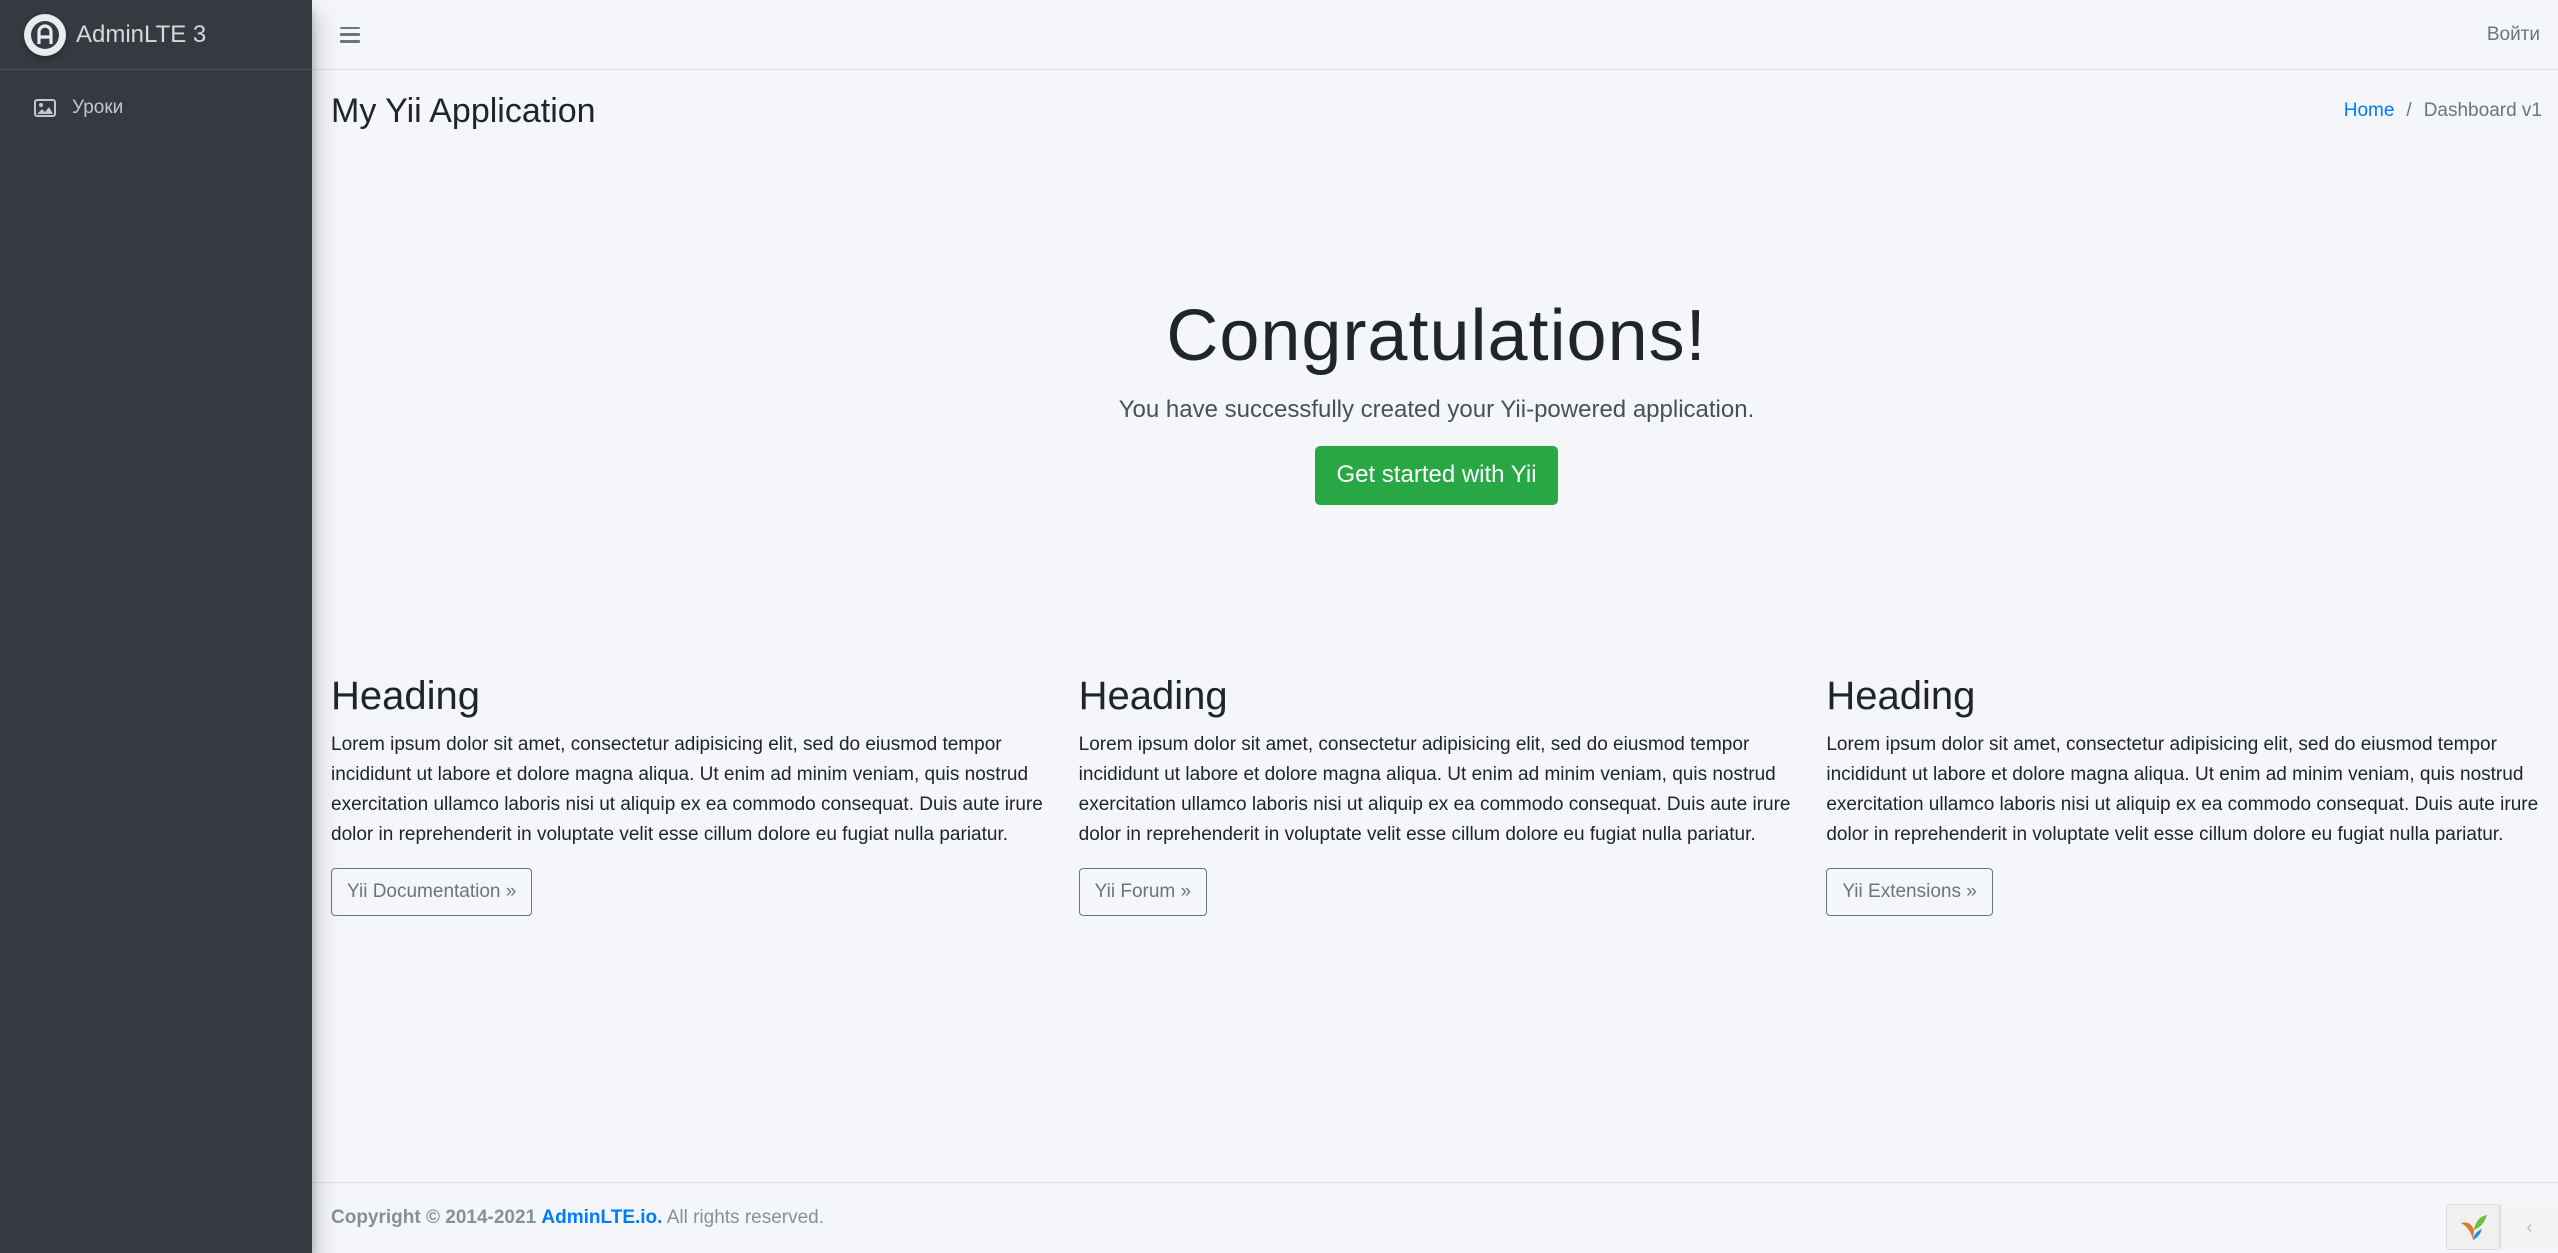 The image size is (2558, 1253). What do you see at coordinates (98, 107) in the screenshot?
I see `sidebar-item-label: Уроки` at bounding box center [98, 107].